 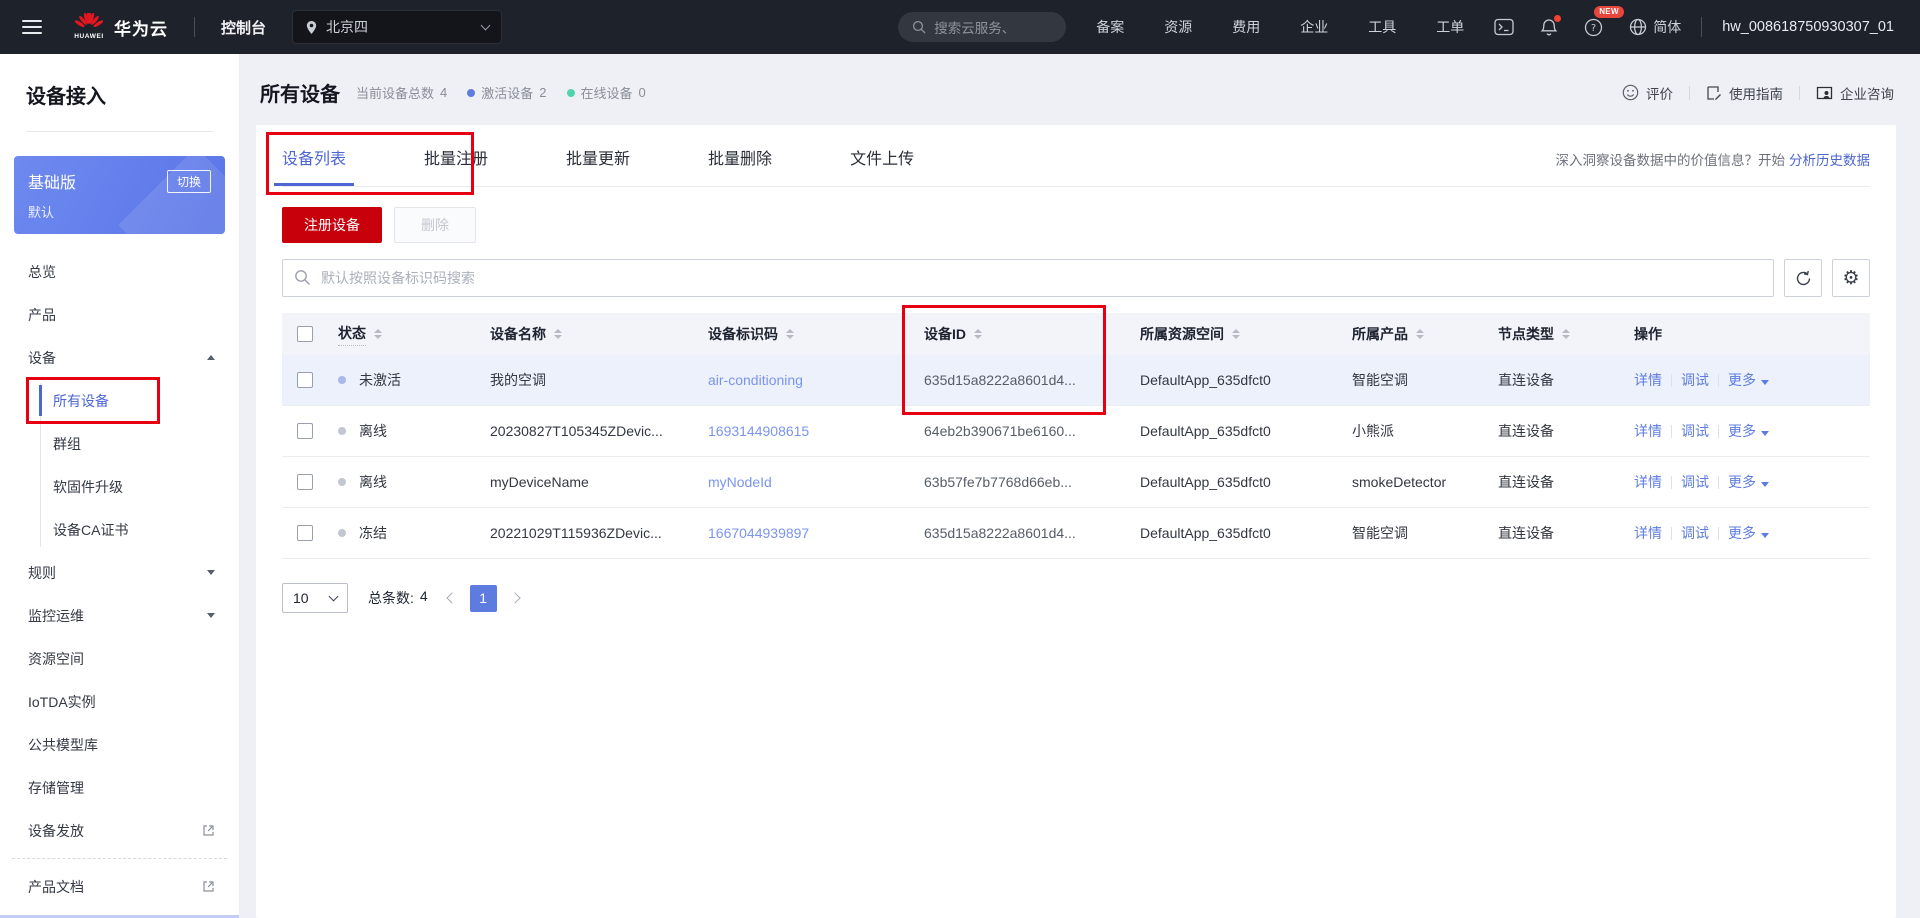 I want to click on topbar-nav: 备案 资源 费用 企业 工具 工单, so click(x=1280, y=27).